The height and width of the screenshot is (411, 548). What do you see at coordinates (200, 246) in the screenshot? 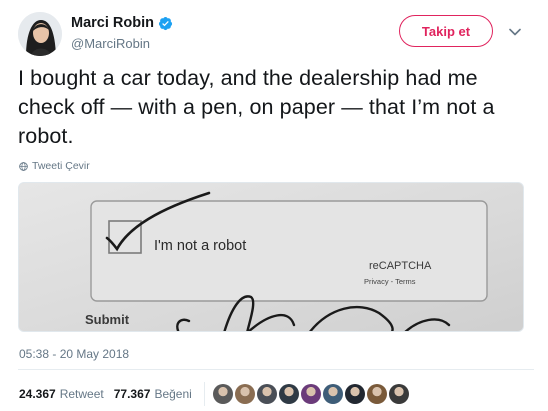
I see `paper-checkbox-label: I'm not a robot` at bounding box center [200, 246].